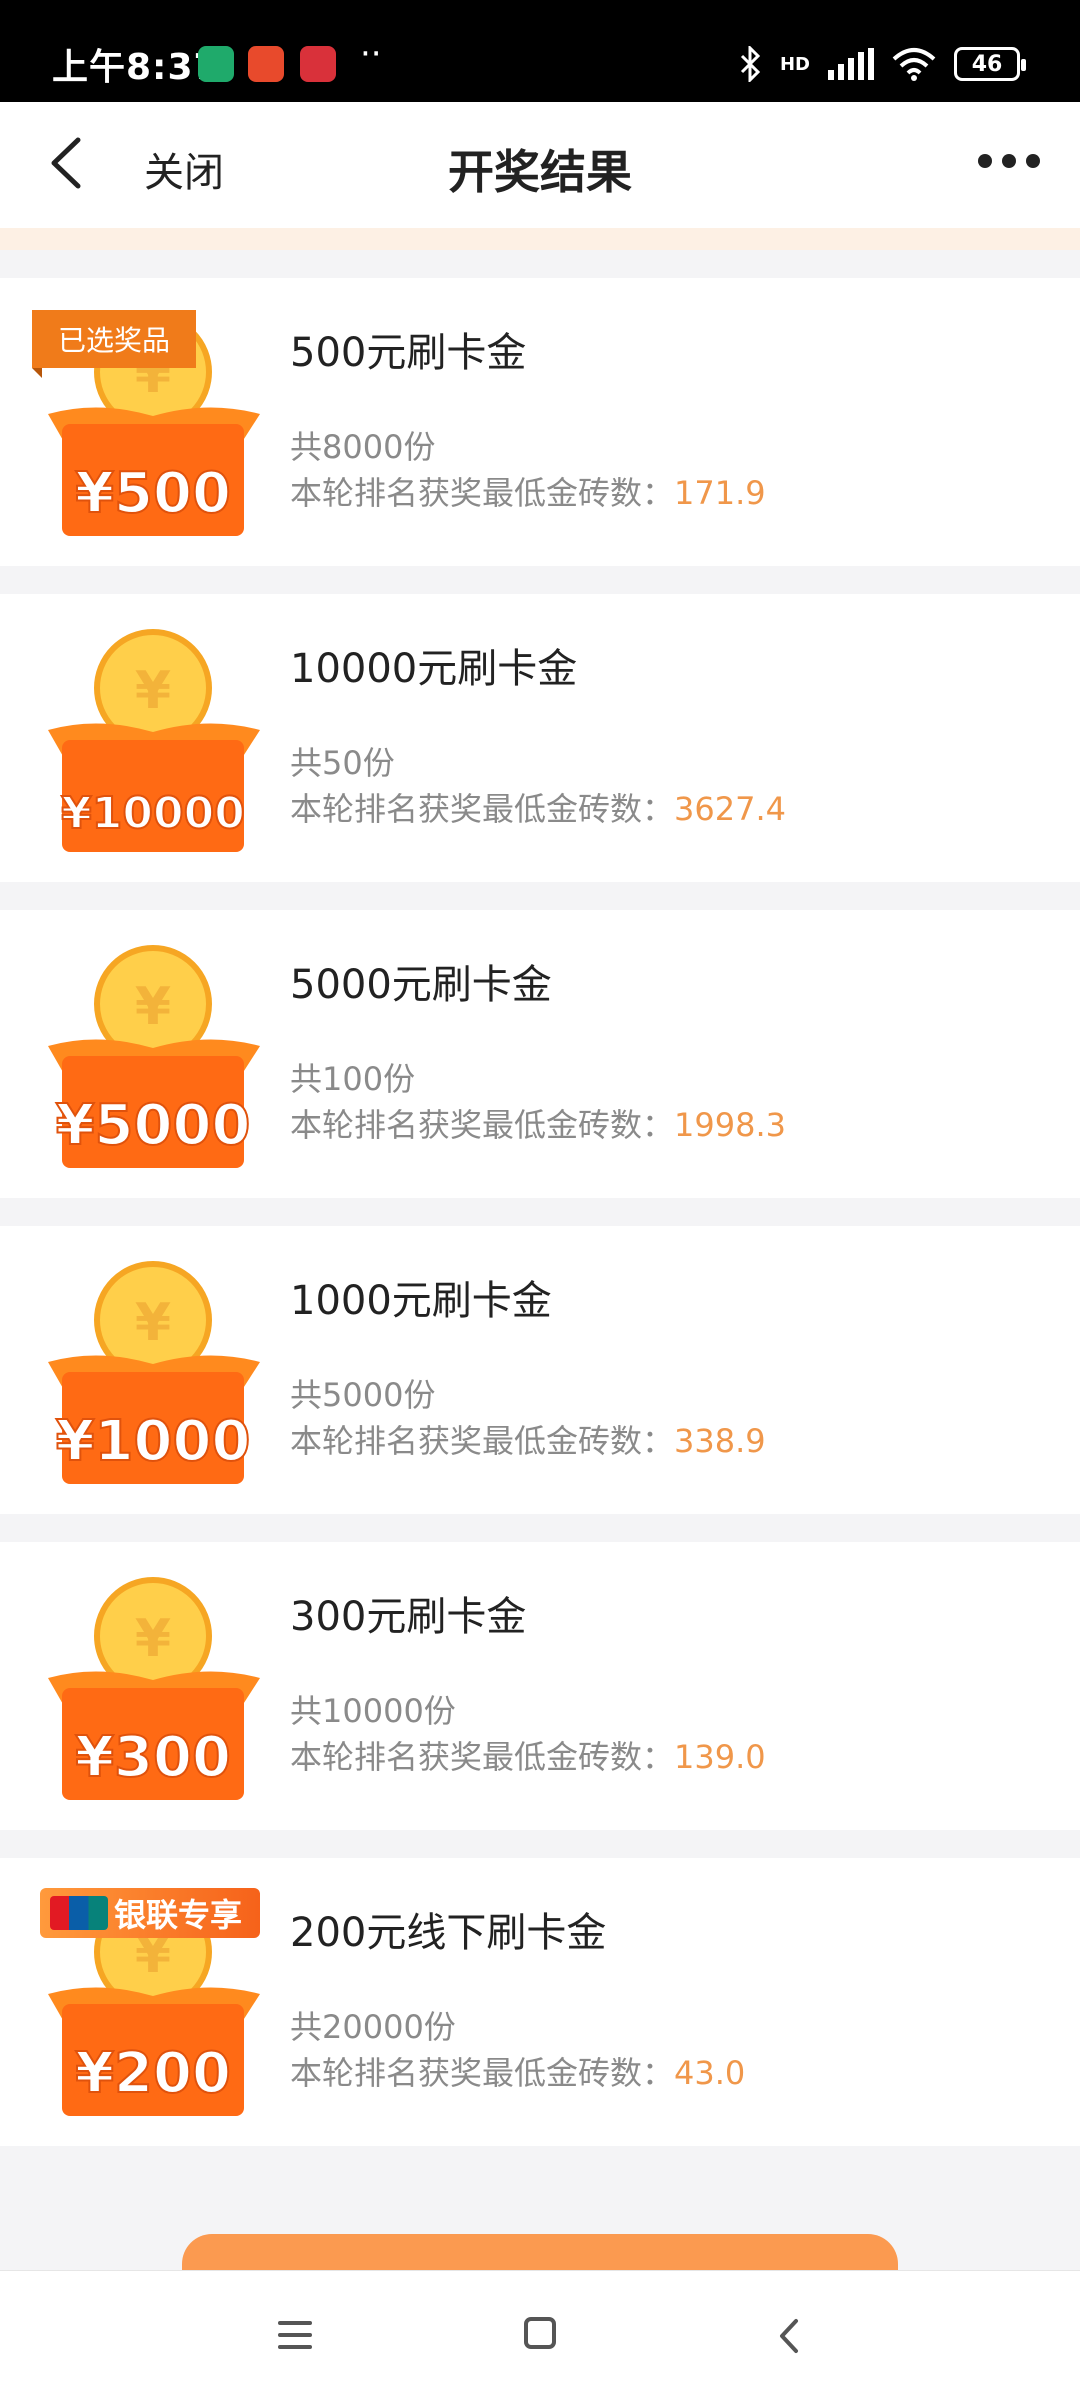  What do you see at coordinates (851, 64) in the screenshot?
I see `signal-icon` at bounding box center [851, 64].